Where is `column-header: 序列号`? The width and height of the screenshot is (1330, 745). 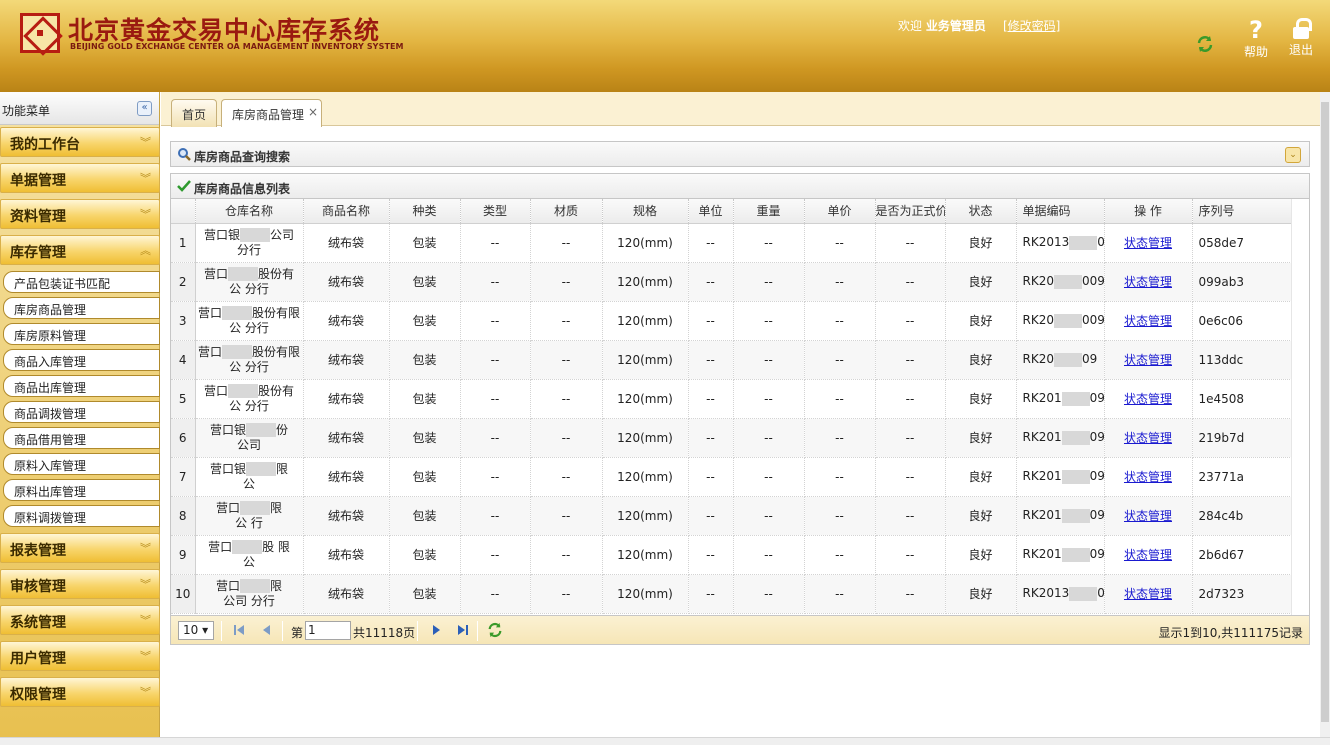 column-header: 序列号 is located at coordinates (1242, 211).